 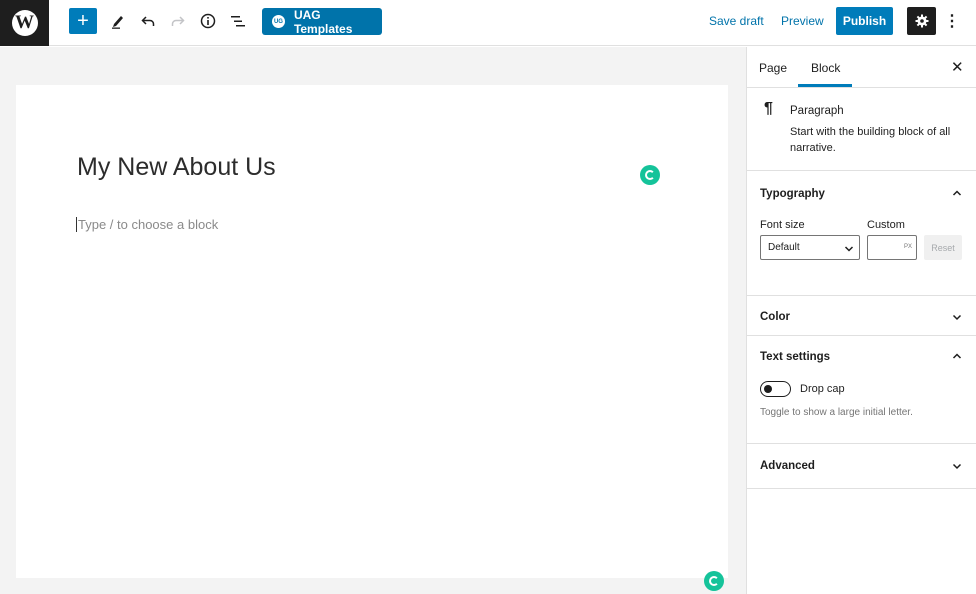 I want to click on reset-button: Reset, so click(x=943, y=247).